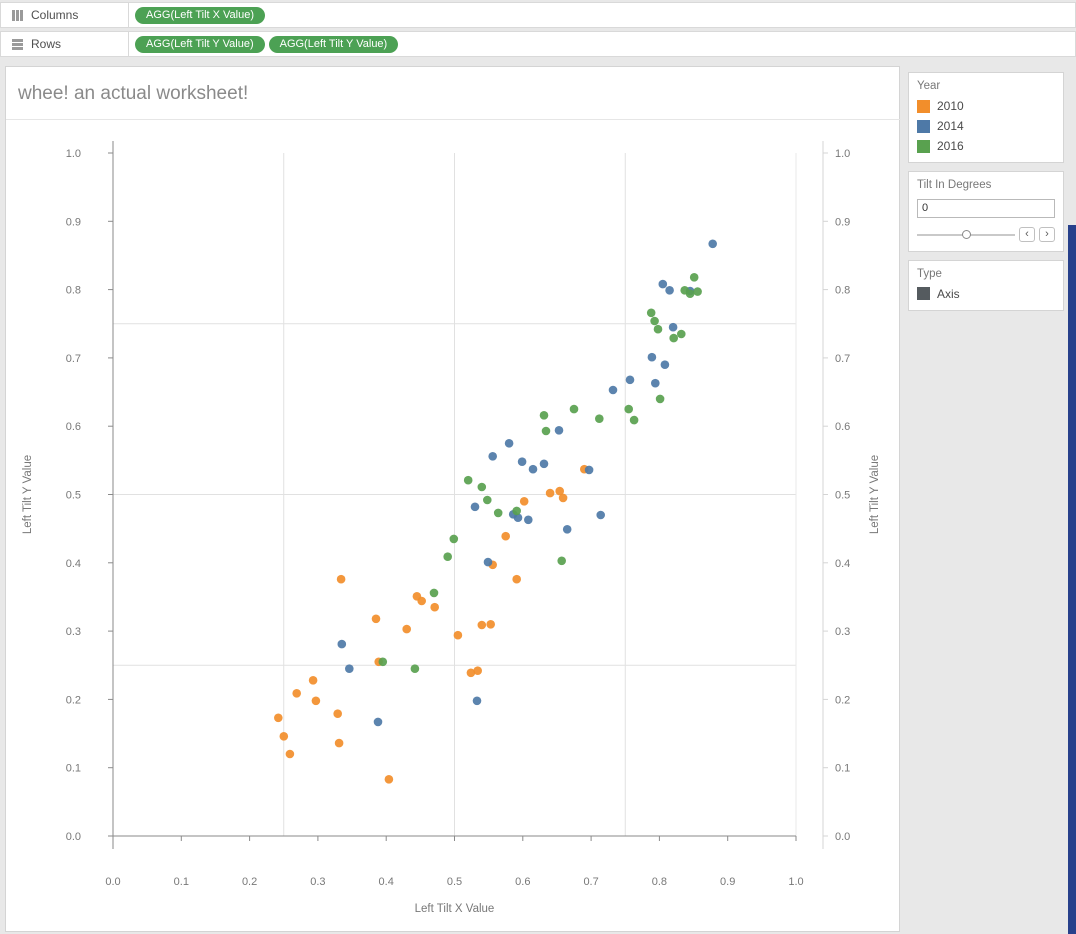 The height and width of the screenshot is (934, 1076). Describe the element at coordinates (986, 106) in the screenshot. I see `legend-item-2010: 2010` at that location.